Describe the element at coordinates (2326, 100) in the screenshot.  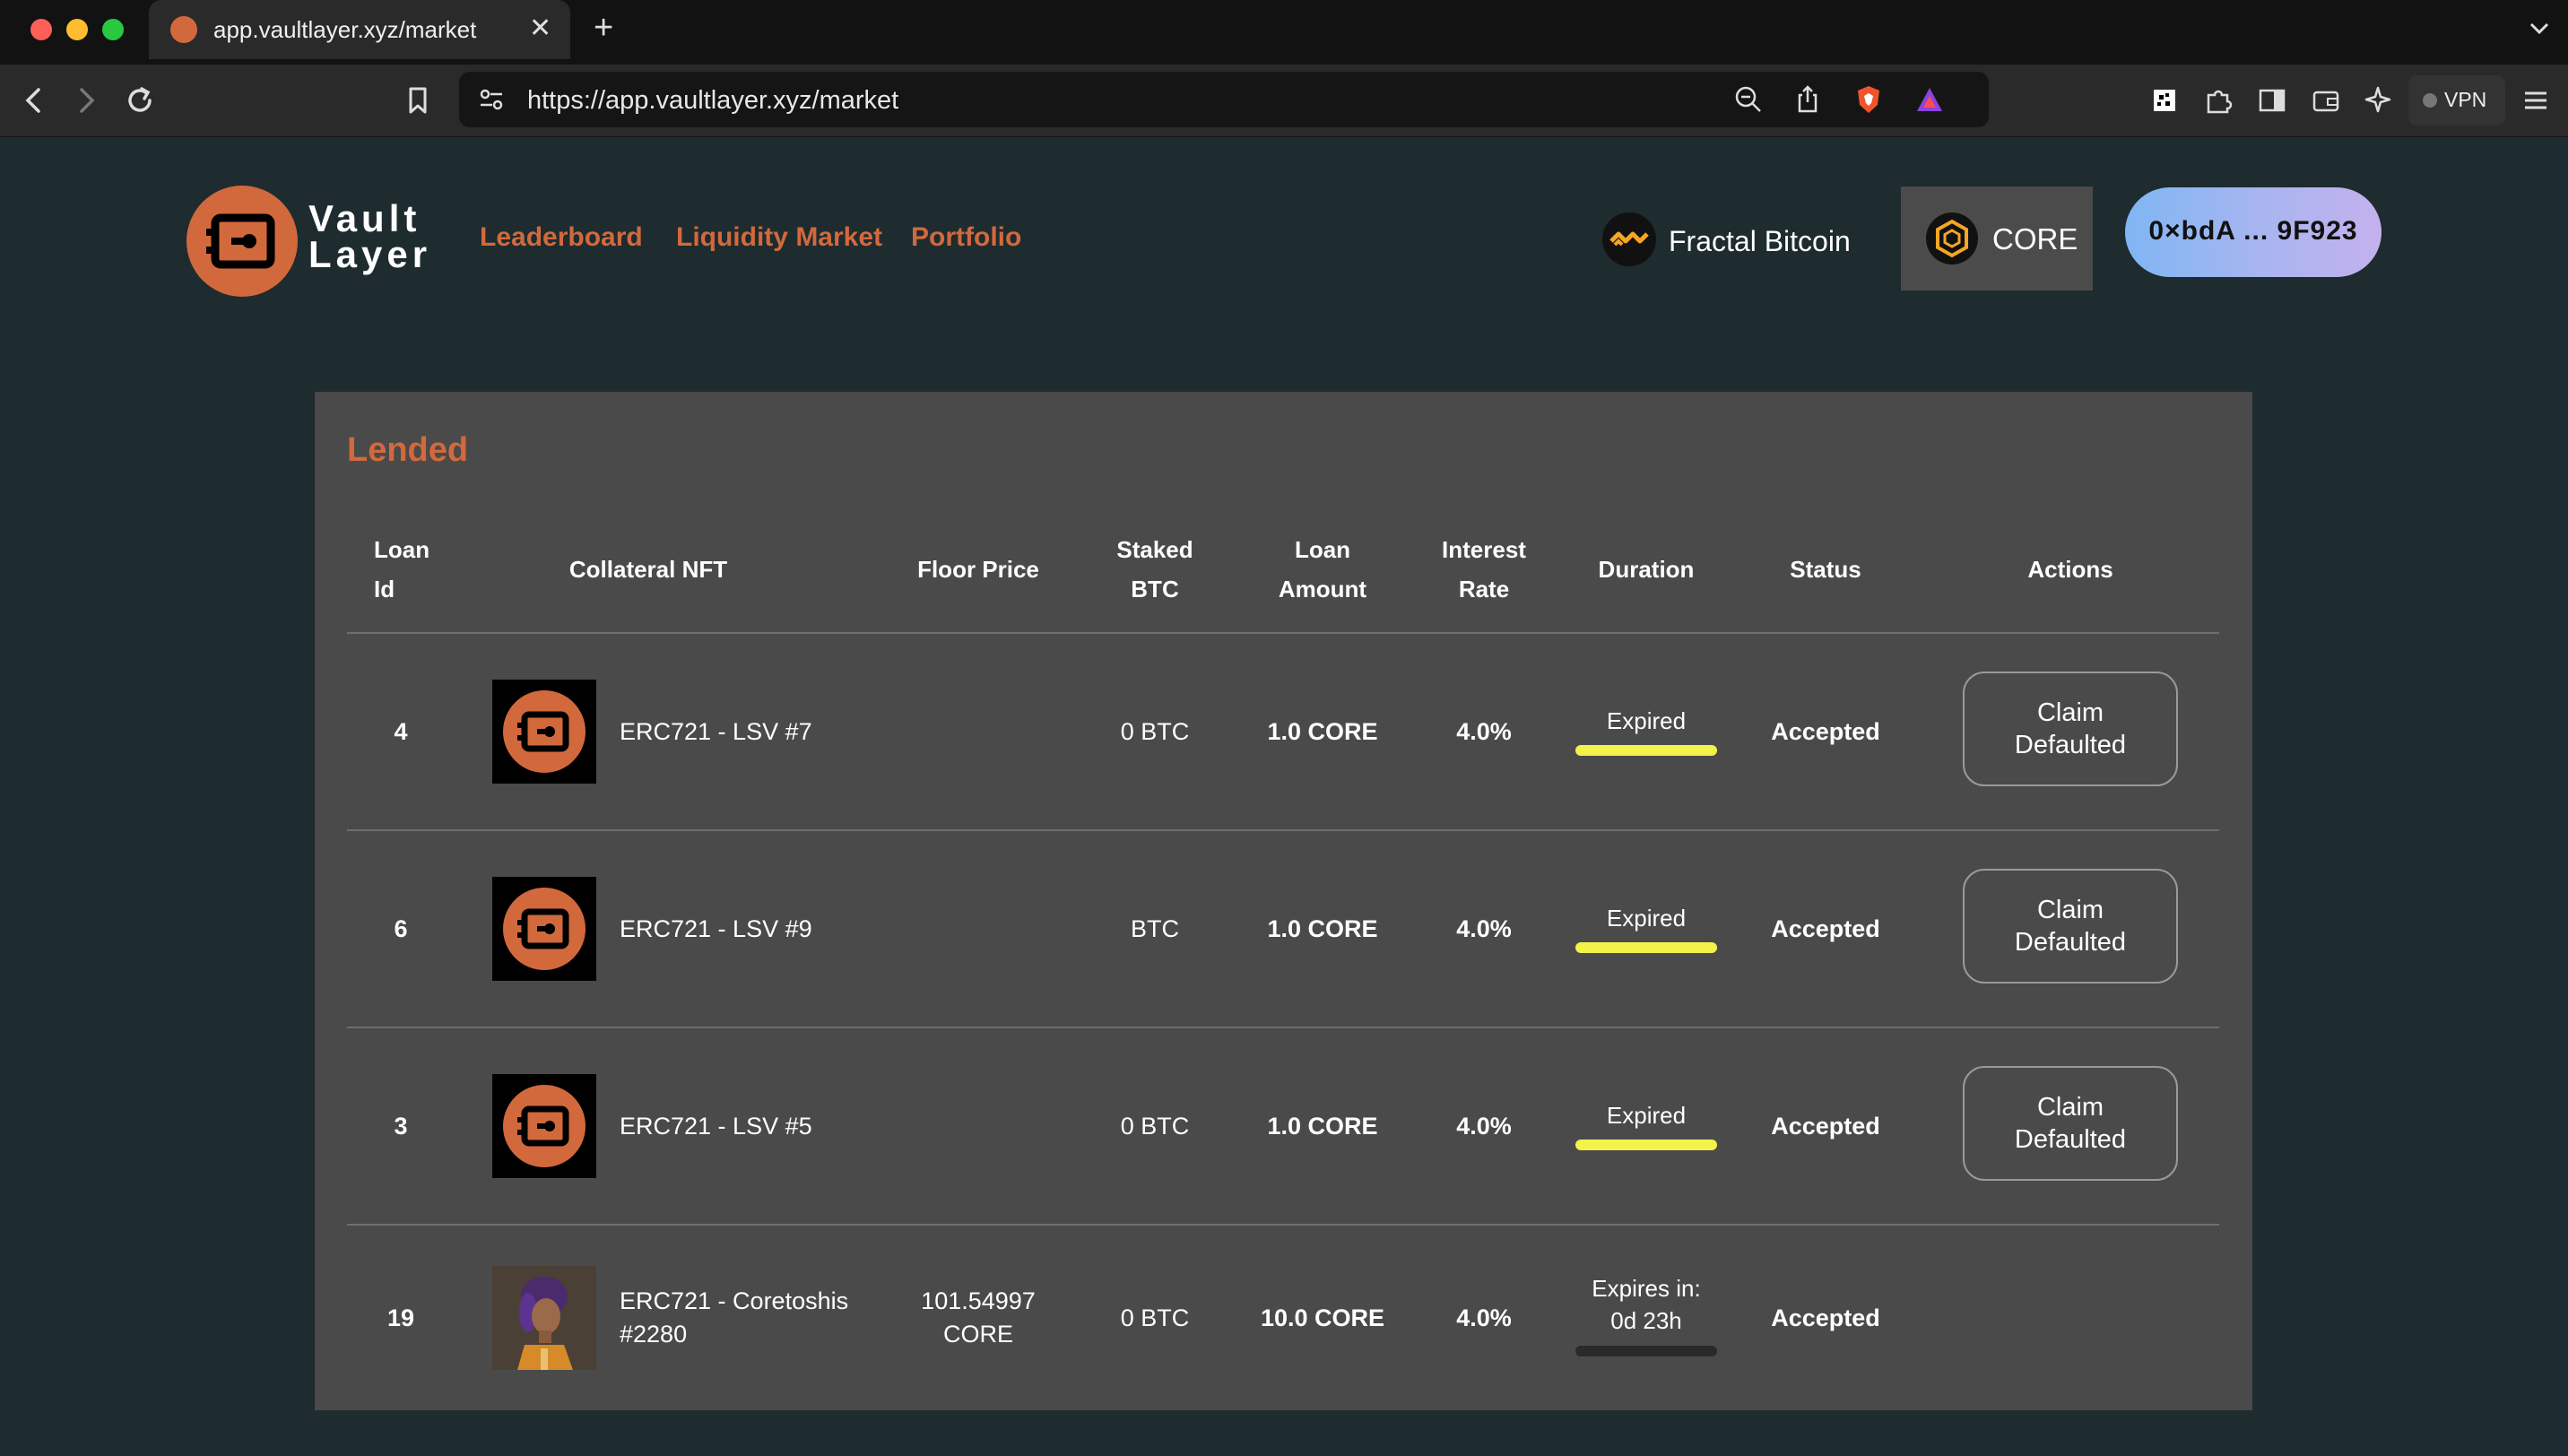
I see `wallet-icon` at that location.